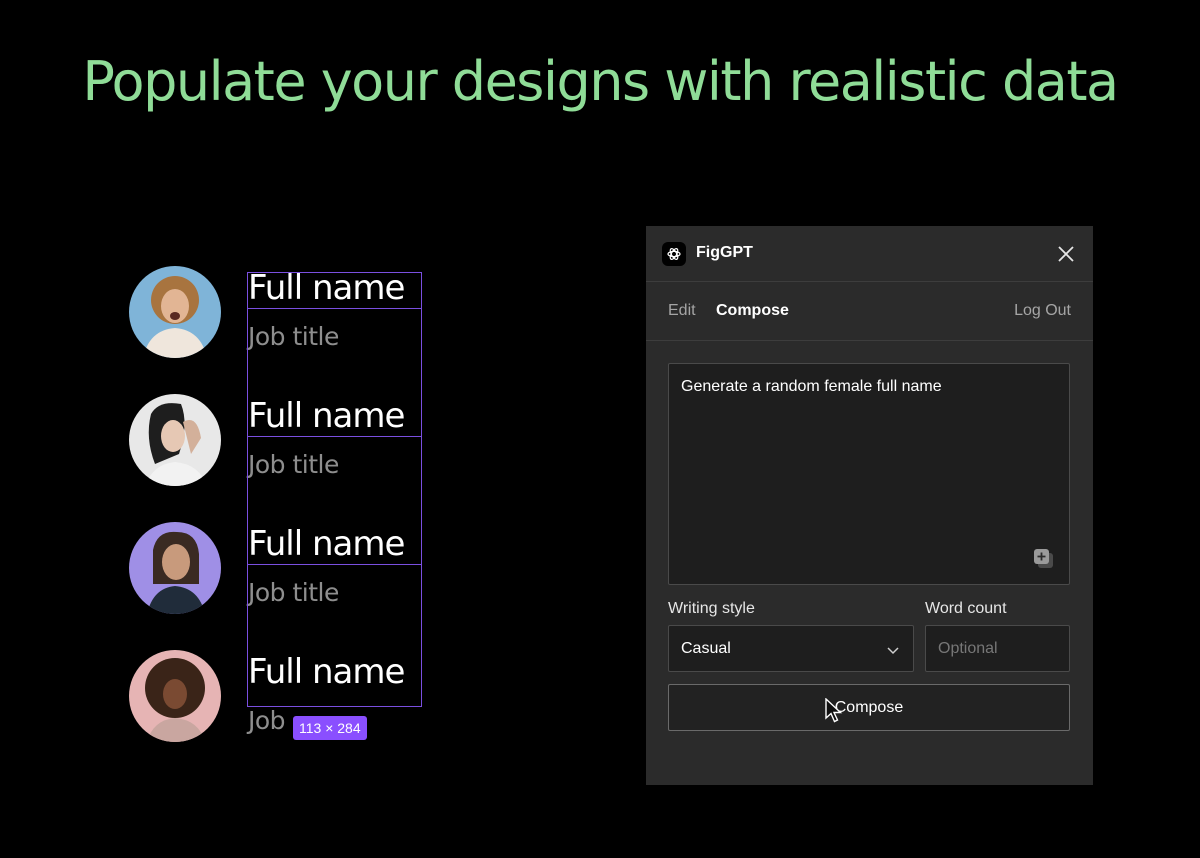  I want to click on add-variable-icon, so click(1044, 559).